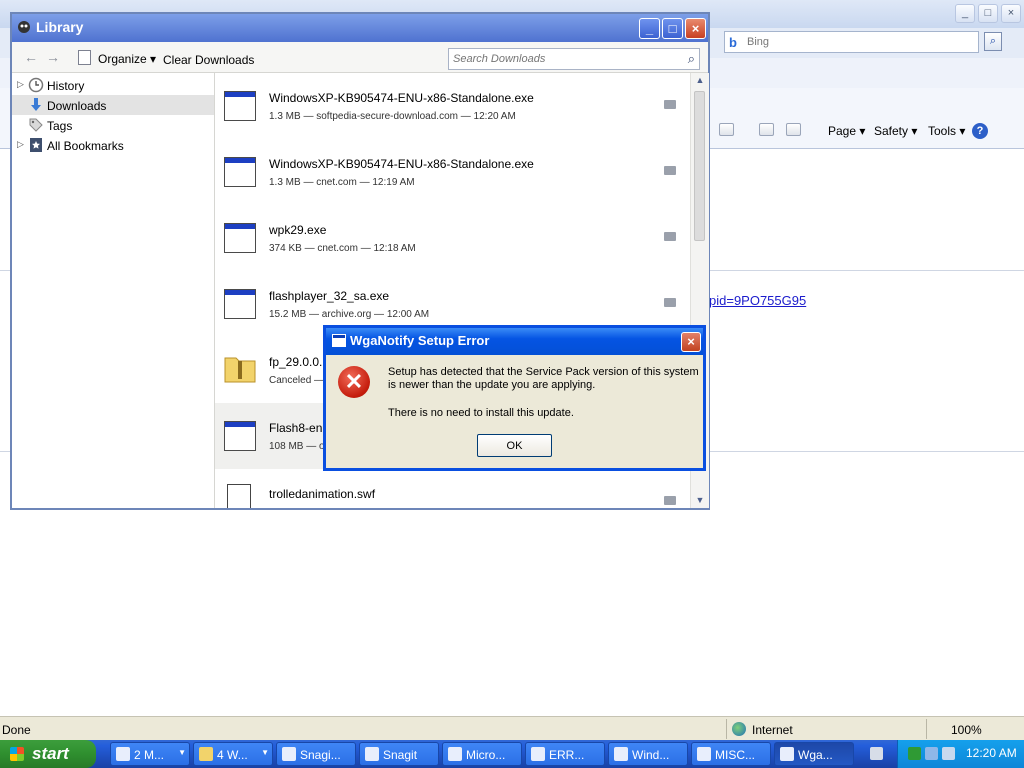  What do you see at coordinates (793, 129) in the screenshot?
I see `print-icon` at bounding box center [793, 129].